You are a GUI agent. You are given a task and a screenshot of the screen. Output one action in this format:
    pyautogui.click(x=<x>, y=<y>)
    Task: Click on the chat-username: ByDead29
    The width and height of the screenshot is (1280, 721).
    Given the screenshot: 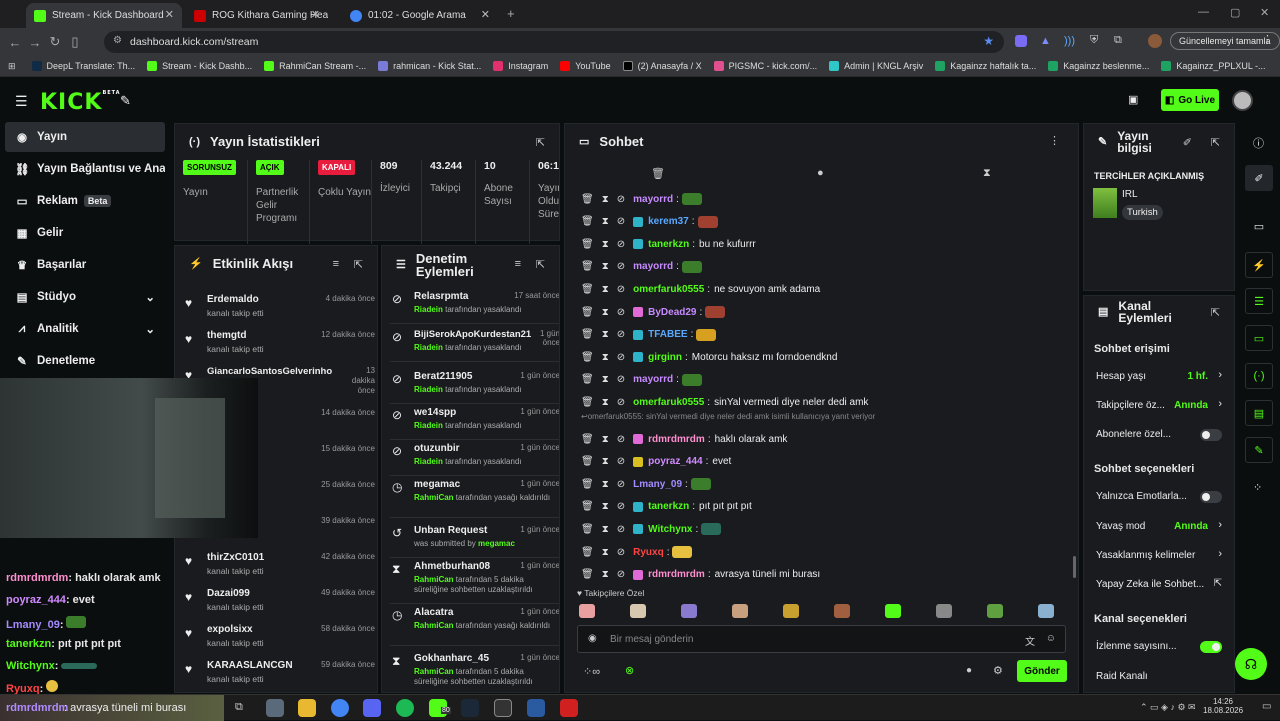 What is the action you would take?
    pyautogui.click(x=672, y=312)
    